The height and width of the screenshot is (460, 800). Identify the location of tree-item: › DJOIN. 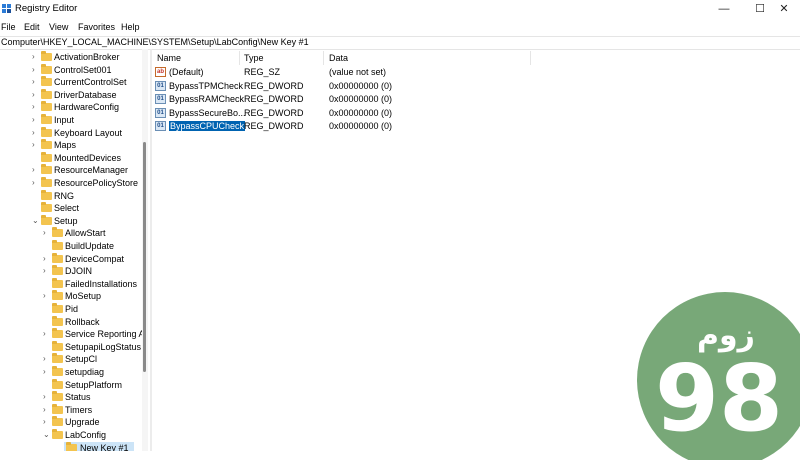
(74, 271).